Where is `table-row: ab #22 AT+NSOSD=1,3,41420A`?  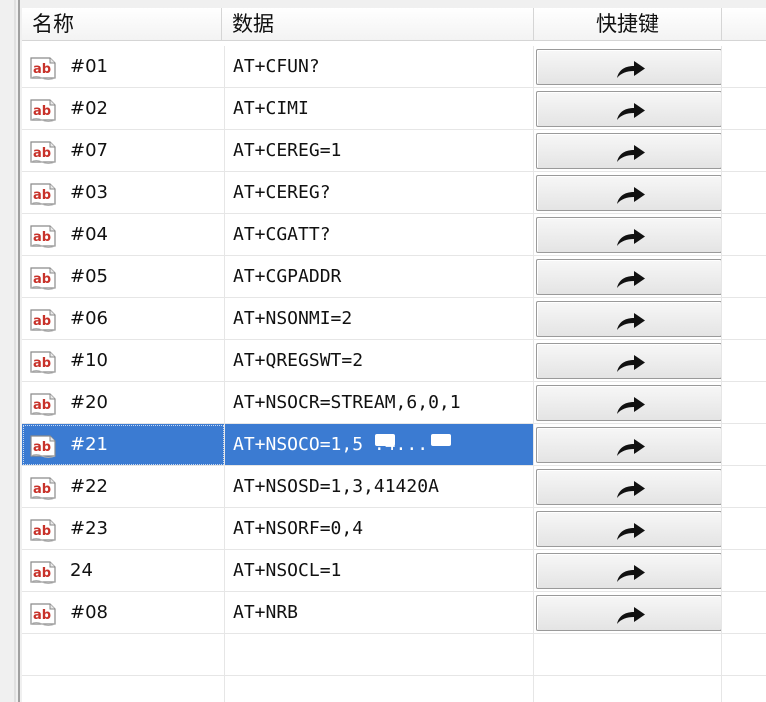 table-row: ab #22 AT+NSOSD=1,3,41420A is located at coordinates (394, 487).